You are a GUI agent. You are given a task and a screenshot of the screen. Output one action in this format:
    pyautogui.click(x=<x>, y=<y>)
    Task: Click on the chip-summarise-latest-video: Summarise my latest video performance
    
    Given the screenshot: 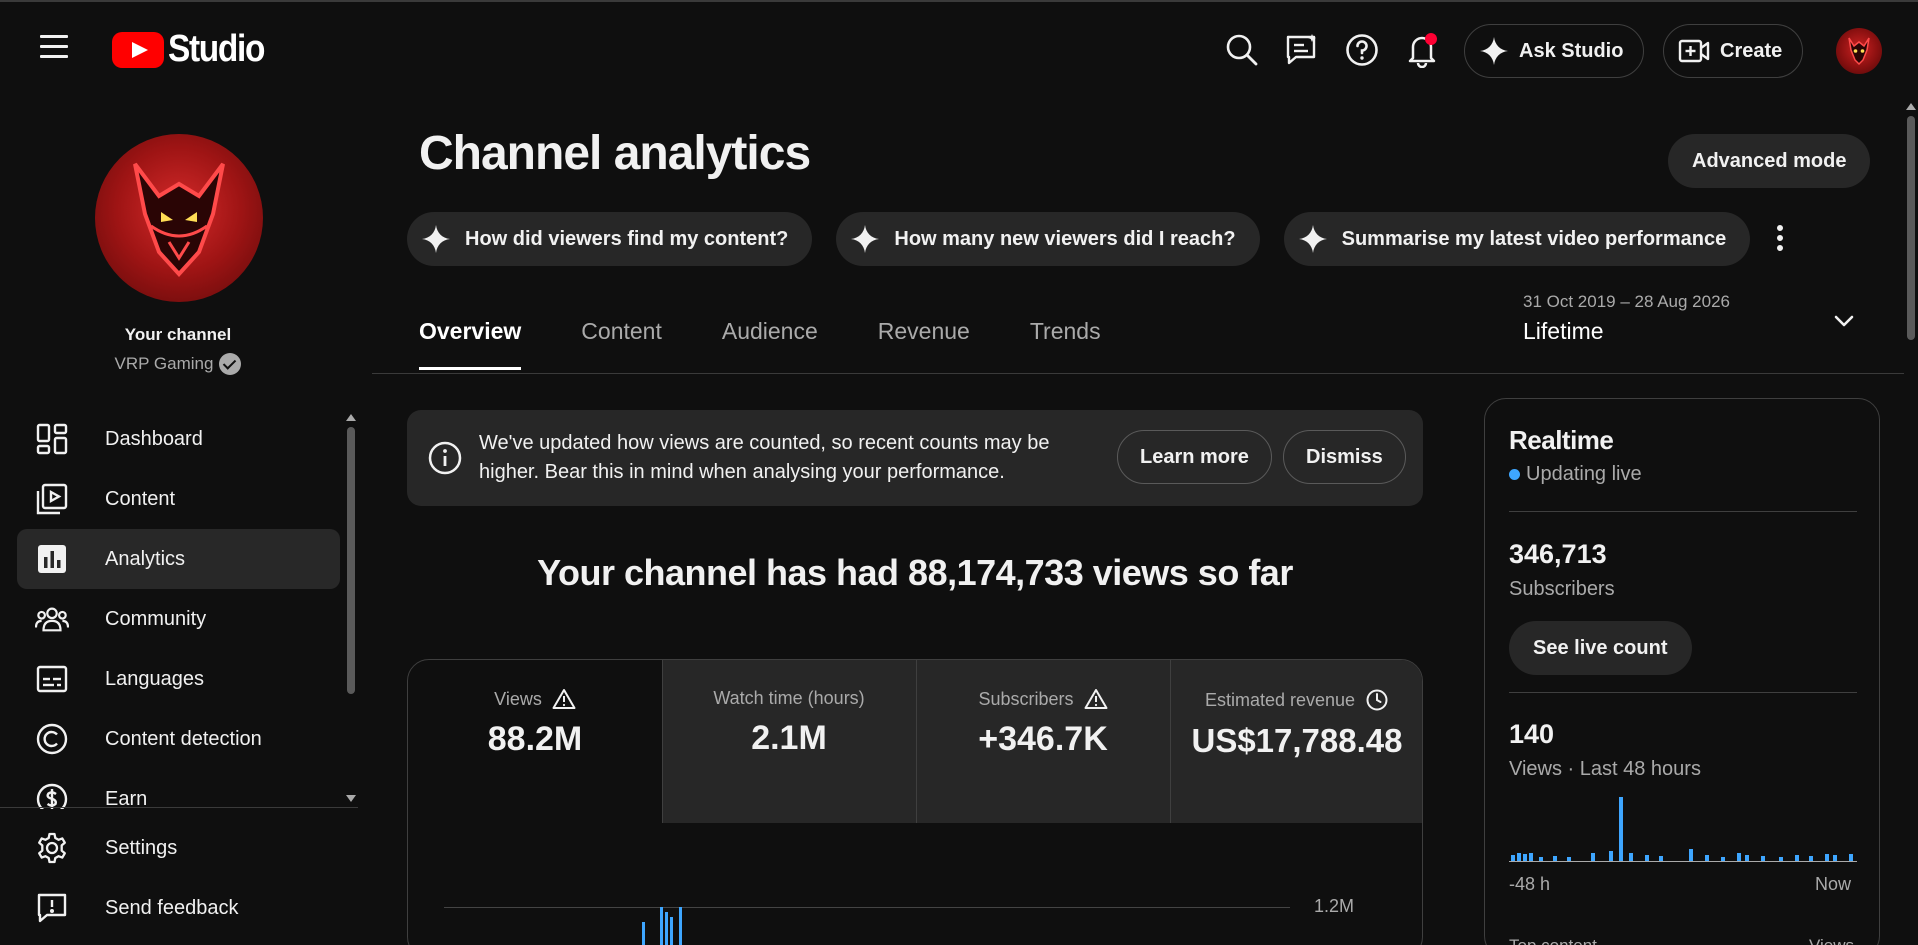 What is the action you would take?
    pyautogui.click(x=1517, y=239)
    